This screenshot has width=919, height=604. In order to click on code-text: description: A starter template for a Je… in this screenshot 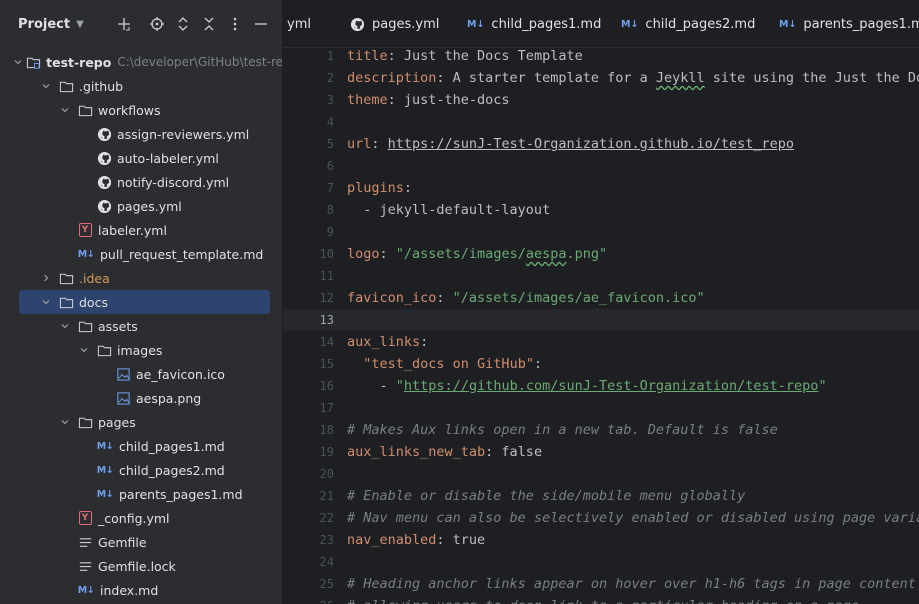, I will do `click(633, 78)`.